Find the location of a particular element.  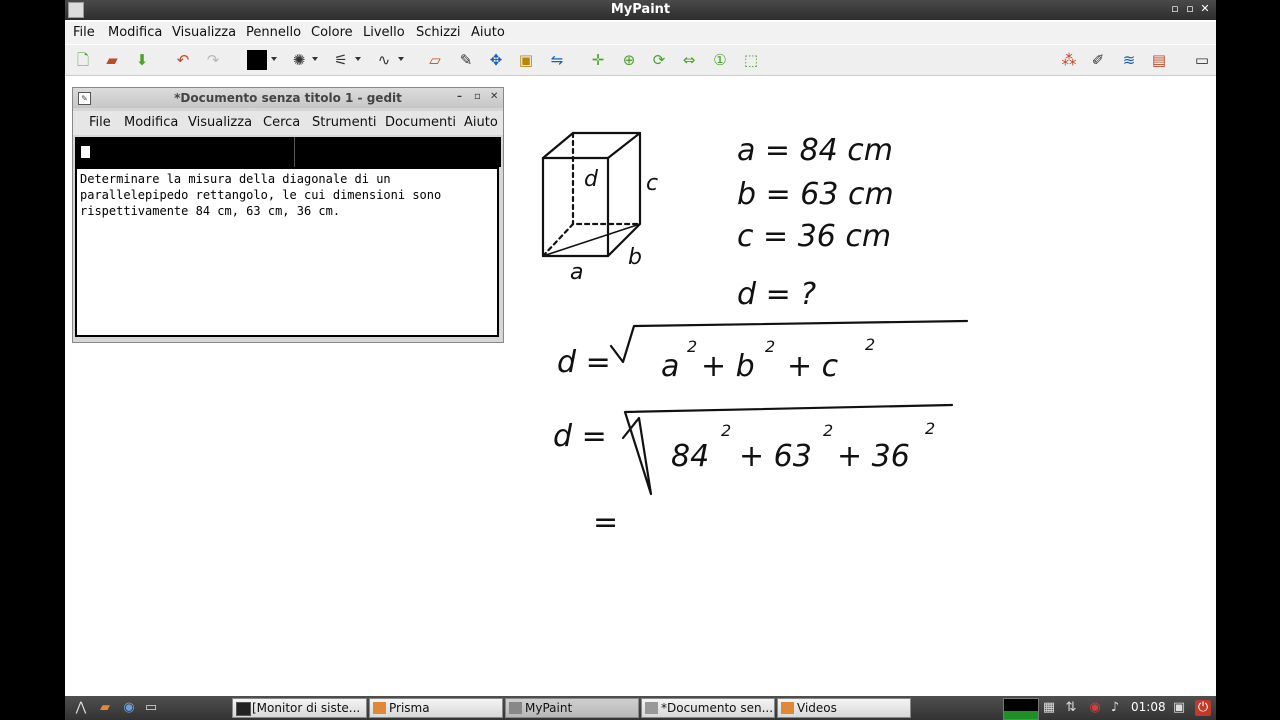

exp-a: 2 is located at coordinates (692, 346).